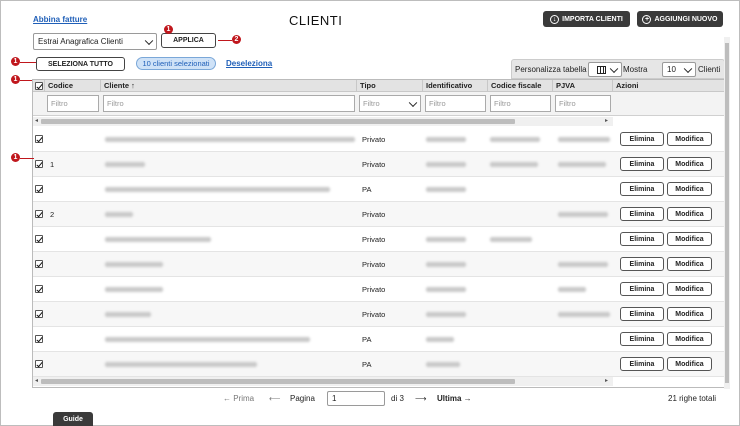 This screenshot has height=426, width=740. I want to click on clients-label: Clienti, so click(709, 69).